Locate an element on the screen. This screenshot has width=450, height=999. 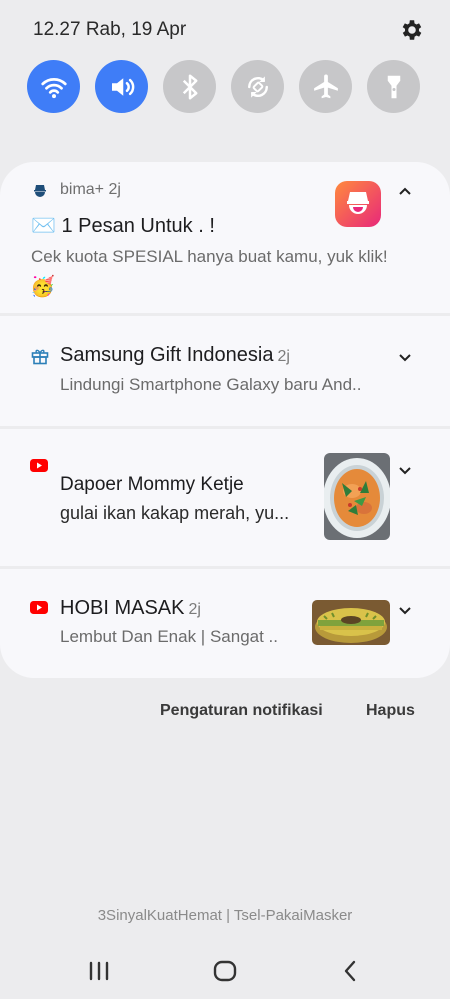
party-emoji: 🥳 is located at coordinates (42, 287).